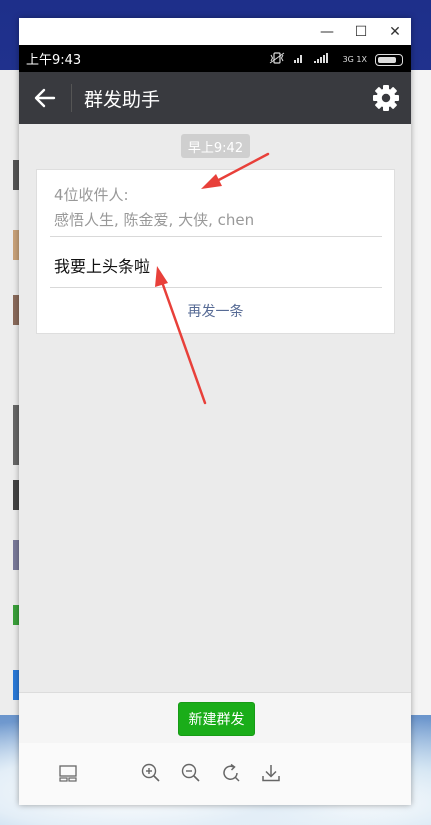 The image size is (431, 825). What do you see at coordinates (327, 31) in the screenshot?
I see `minimize-button: —` at bounding box center [327, 31].